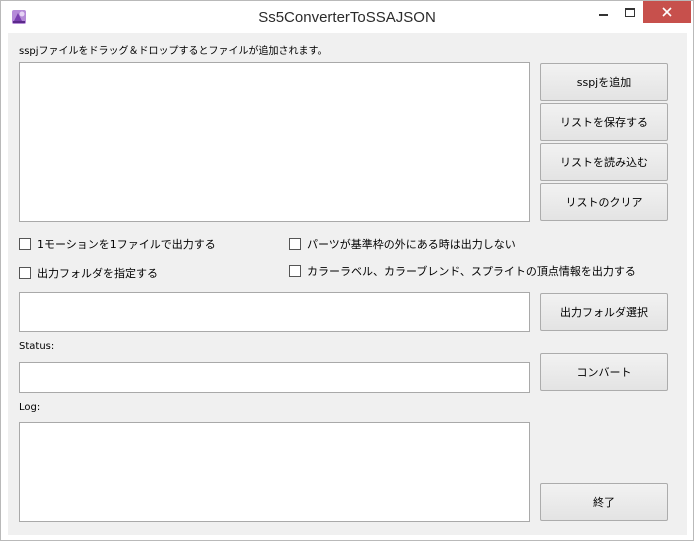 Image resolution: width=694 pixels, height=541 pixels. What do you see at coordinates (411, 244) in the screenshot?
I see `checkbox-label: パーツが基準枠の外にある時は出力しない` at bounding box center [411, 244].